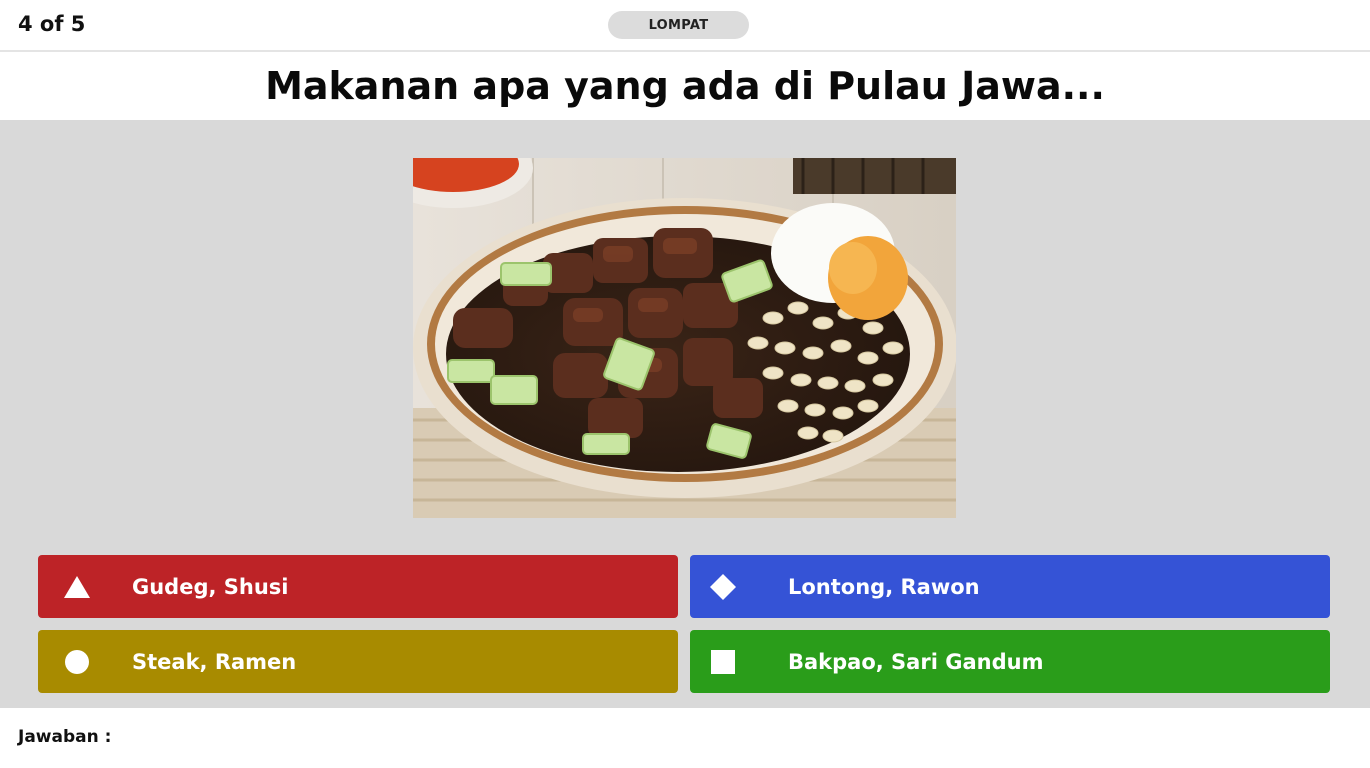 This screenshot has width=1370, height=768. I want to click on top-bar: 4 of 5 LOMPAT, so click(685, 26).